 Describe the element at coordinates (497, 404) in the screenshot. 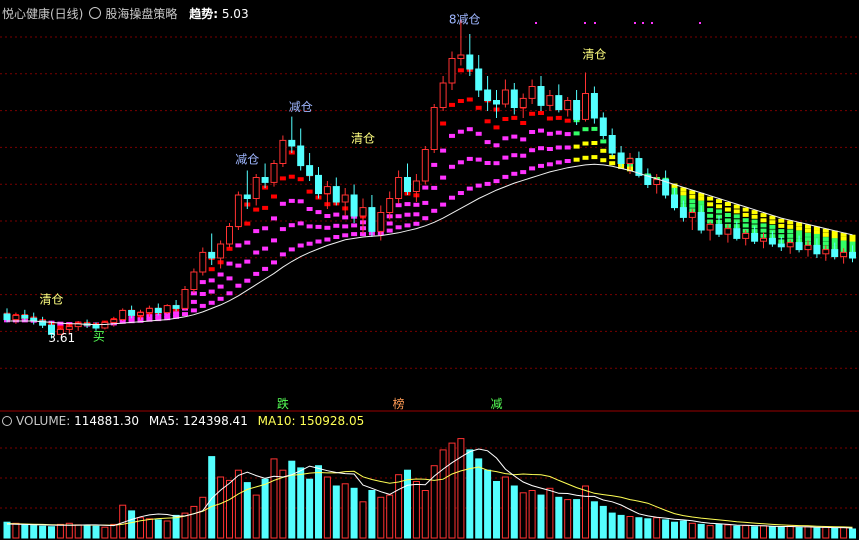

I see `signal-label: 减` at that location.